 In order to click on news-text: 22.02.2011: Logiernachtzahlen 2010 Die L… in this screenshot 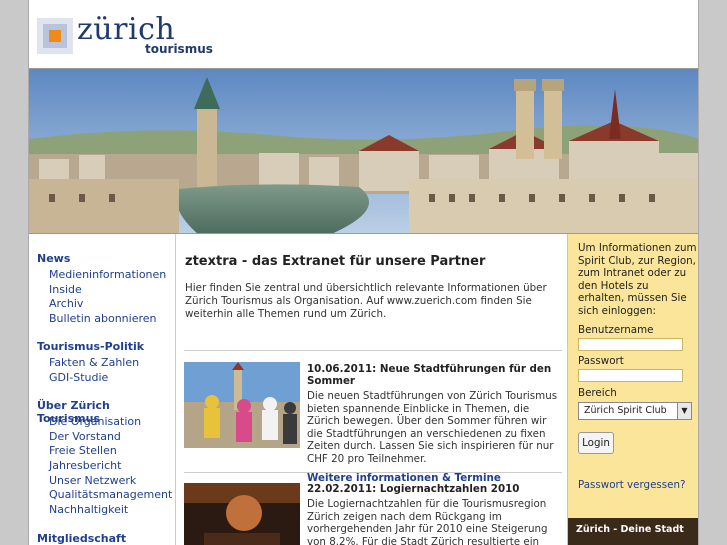, I will do `click(434, 514)`.